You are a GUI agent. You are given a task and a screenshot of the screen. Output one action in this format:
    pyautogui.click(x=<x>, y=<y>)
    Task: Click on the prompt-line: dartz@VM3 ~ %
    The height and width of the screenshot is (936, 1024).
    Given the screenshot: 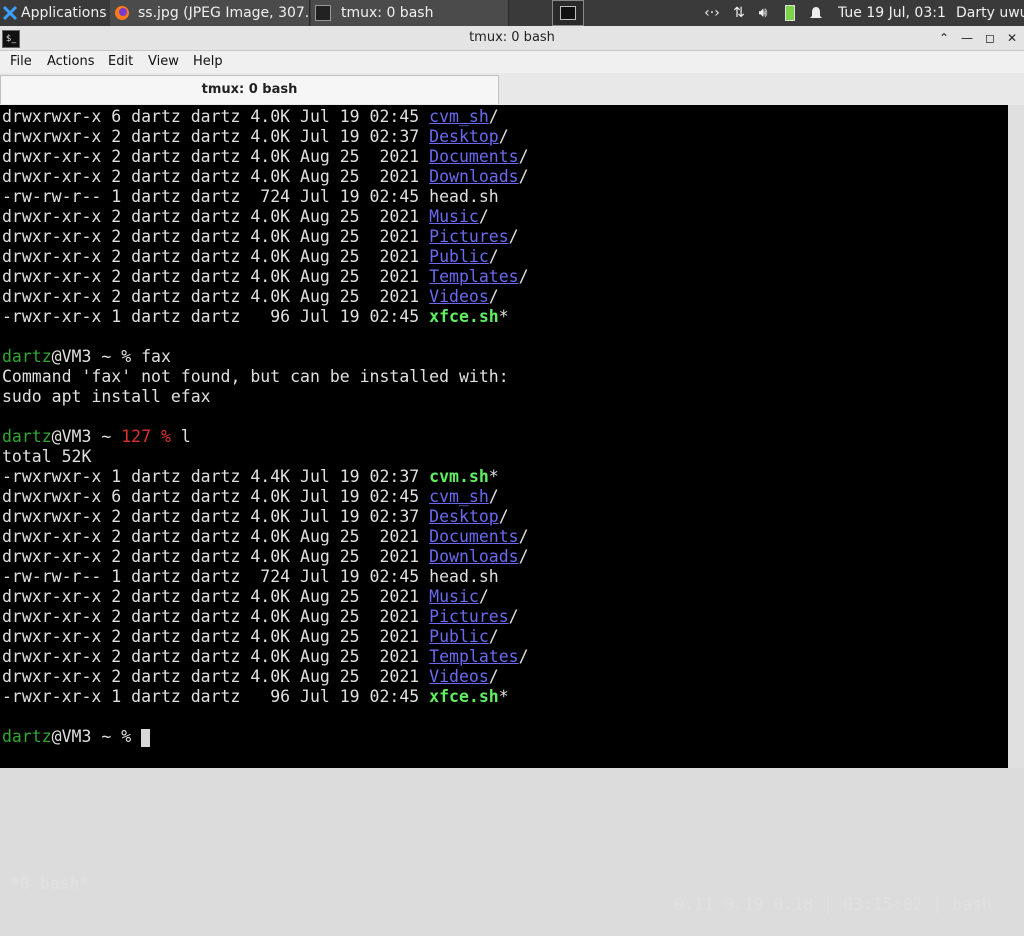 What is the action you would take?
    pyautogui.click(x=76, y=737)
    